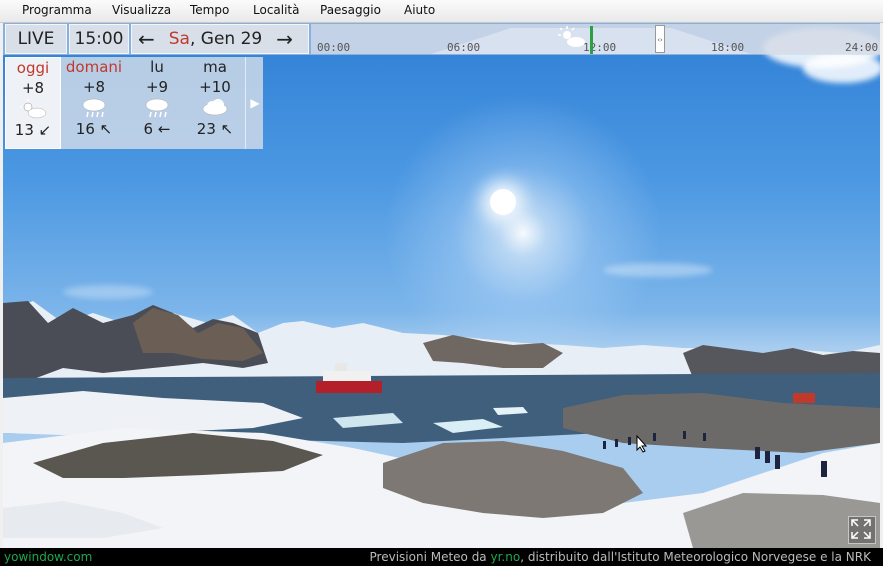 The width and height of the screenshot is (883, 566). What do you see at coordinates (506, 557) in the screenshot?
I see `yr-no-link: yr.no` at bounding box center [506, 557].